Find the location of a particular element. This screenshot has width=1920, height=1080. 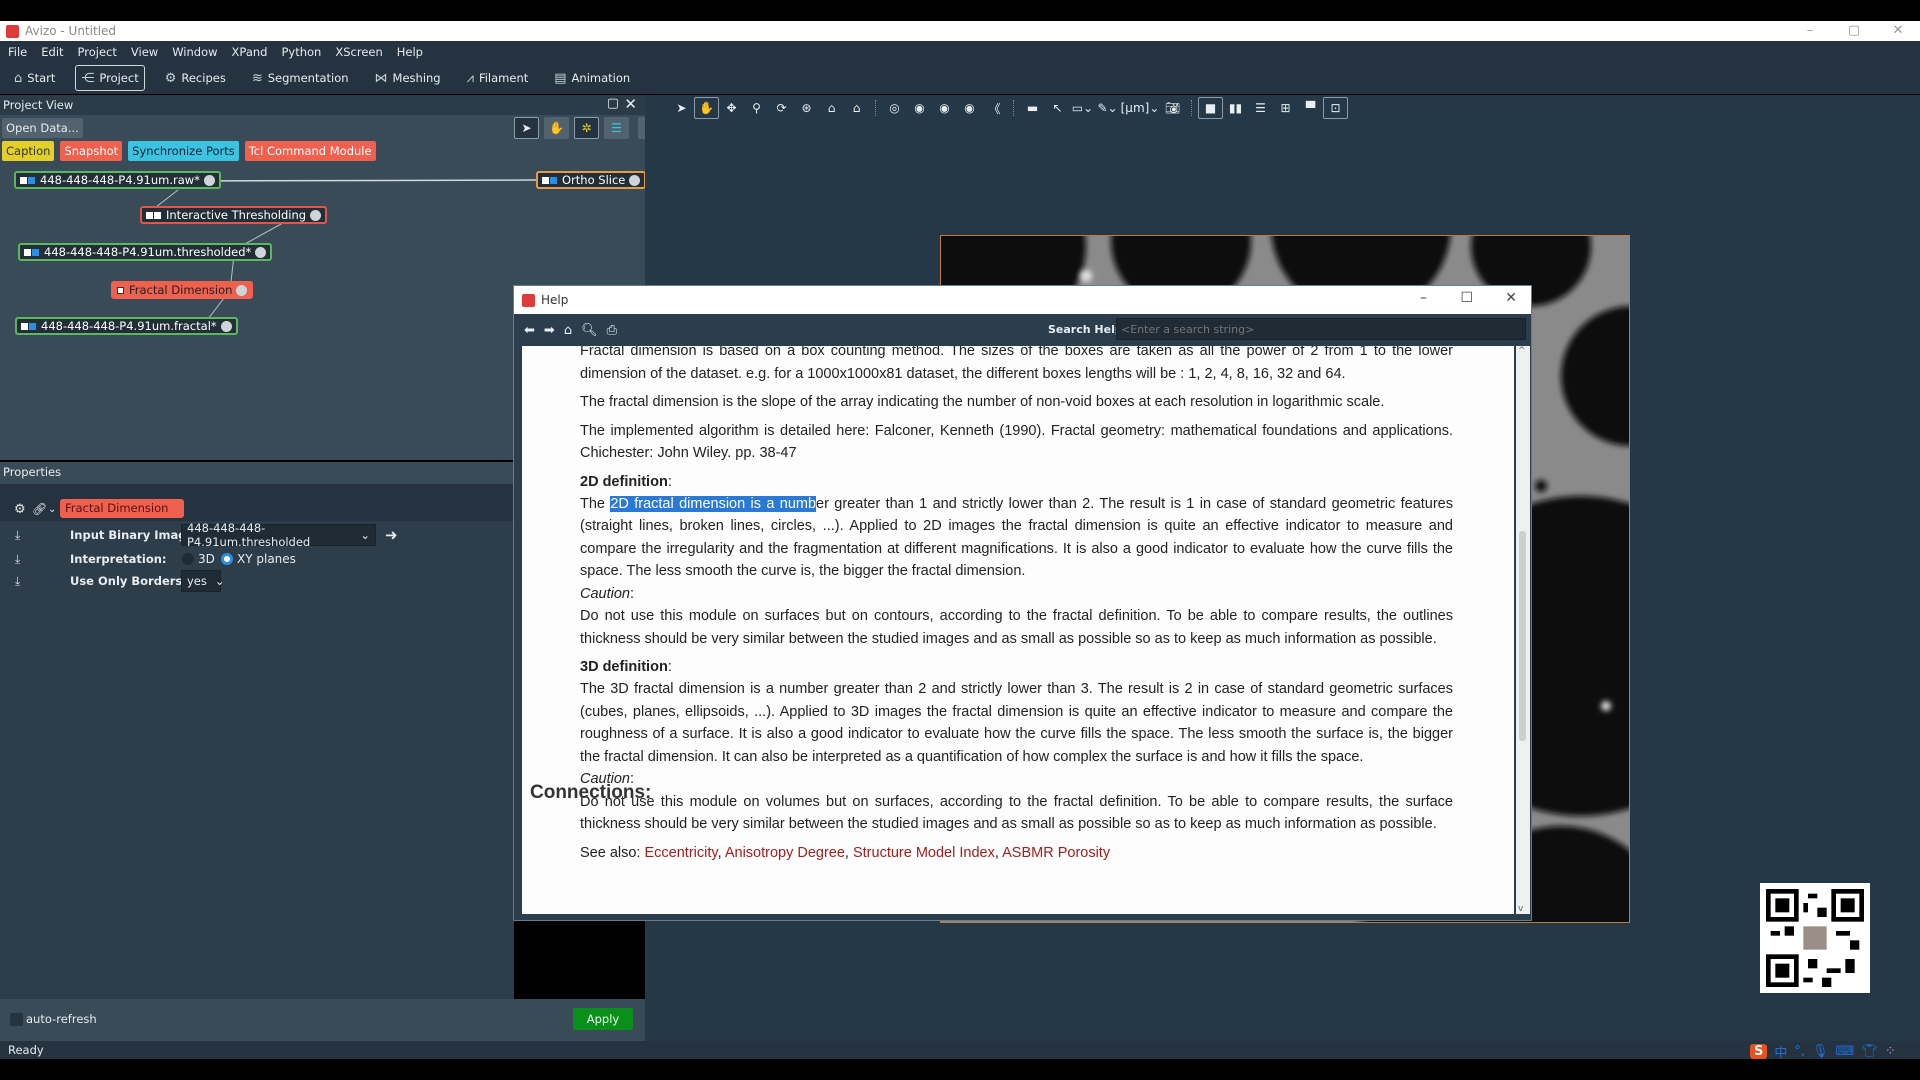

workroom-meshing: ⋈ Meshing is located at coordinates (408, 78).